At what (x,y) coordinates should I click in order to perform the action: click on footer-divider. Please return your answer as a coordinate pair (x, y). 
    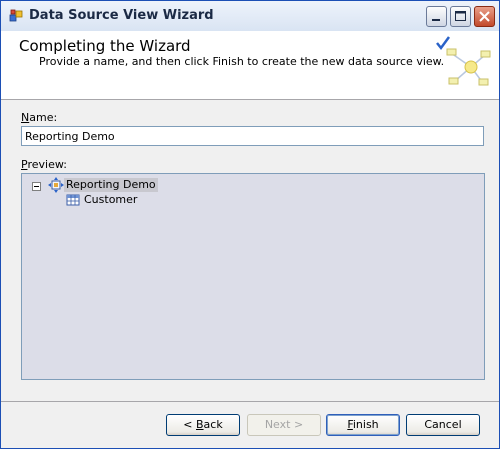
    Looking at the image, I should click on (250, 401).